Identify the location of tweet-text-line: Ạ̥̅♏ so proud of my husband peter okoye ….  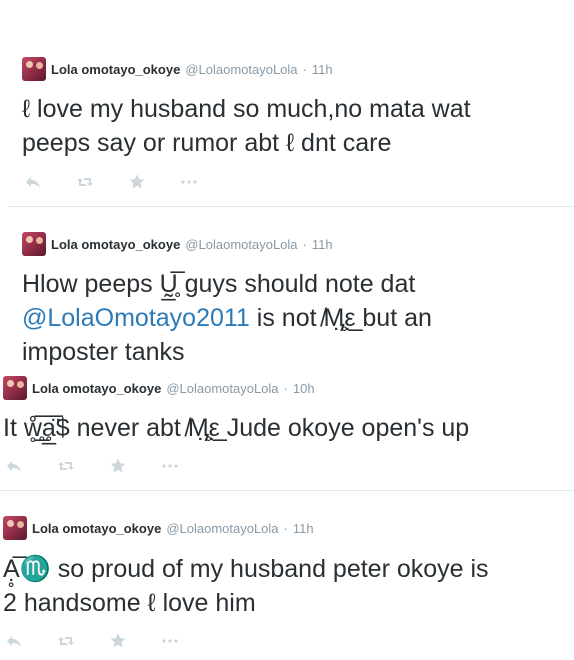
(246, 569).